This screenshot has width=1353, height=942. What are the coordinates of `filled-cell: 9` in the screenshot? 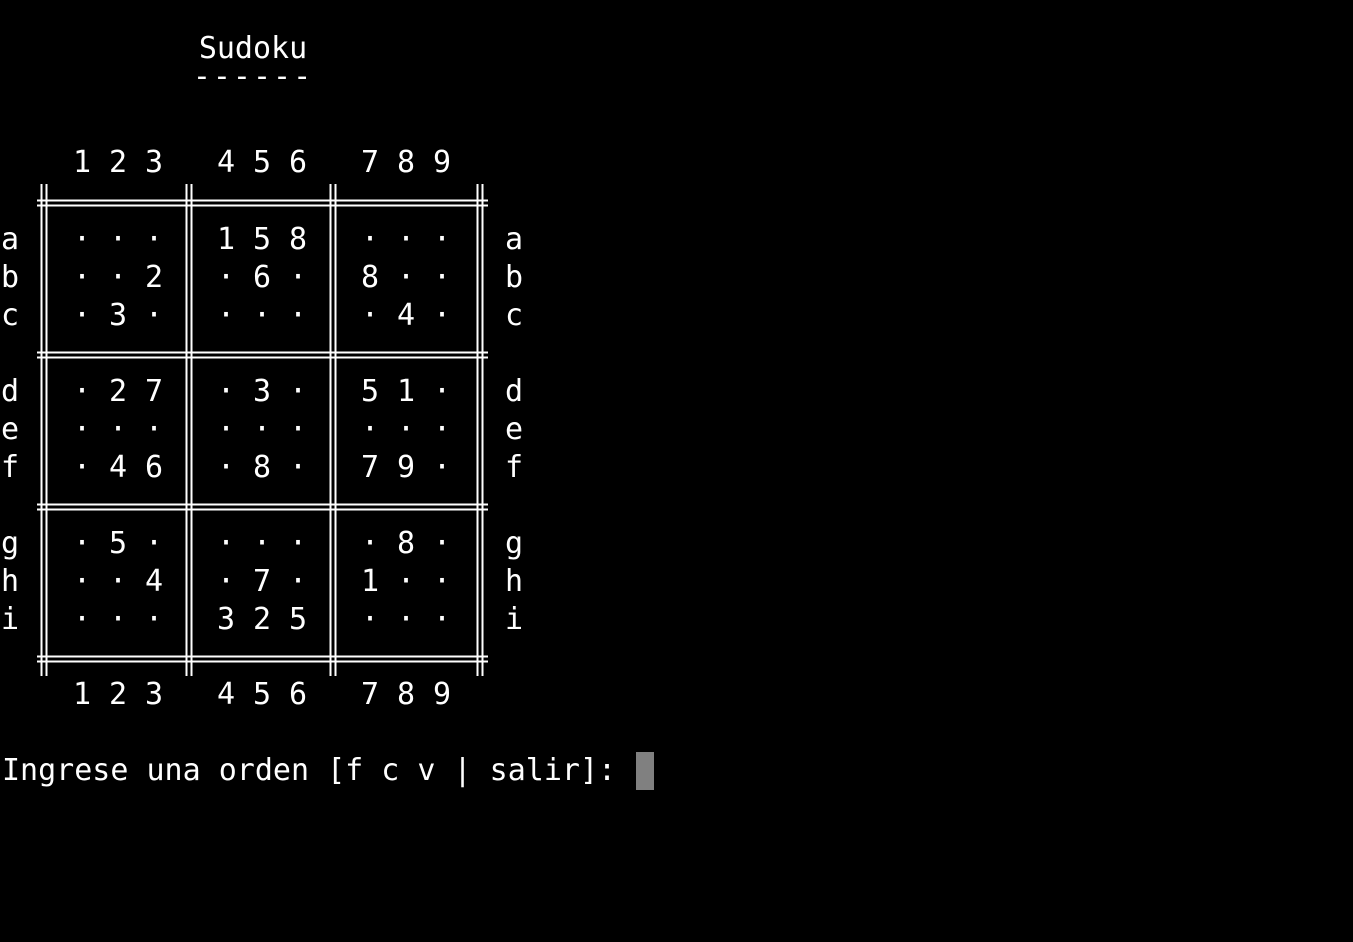 It's located at (406, 467).